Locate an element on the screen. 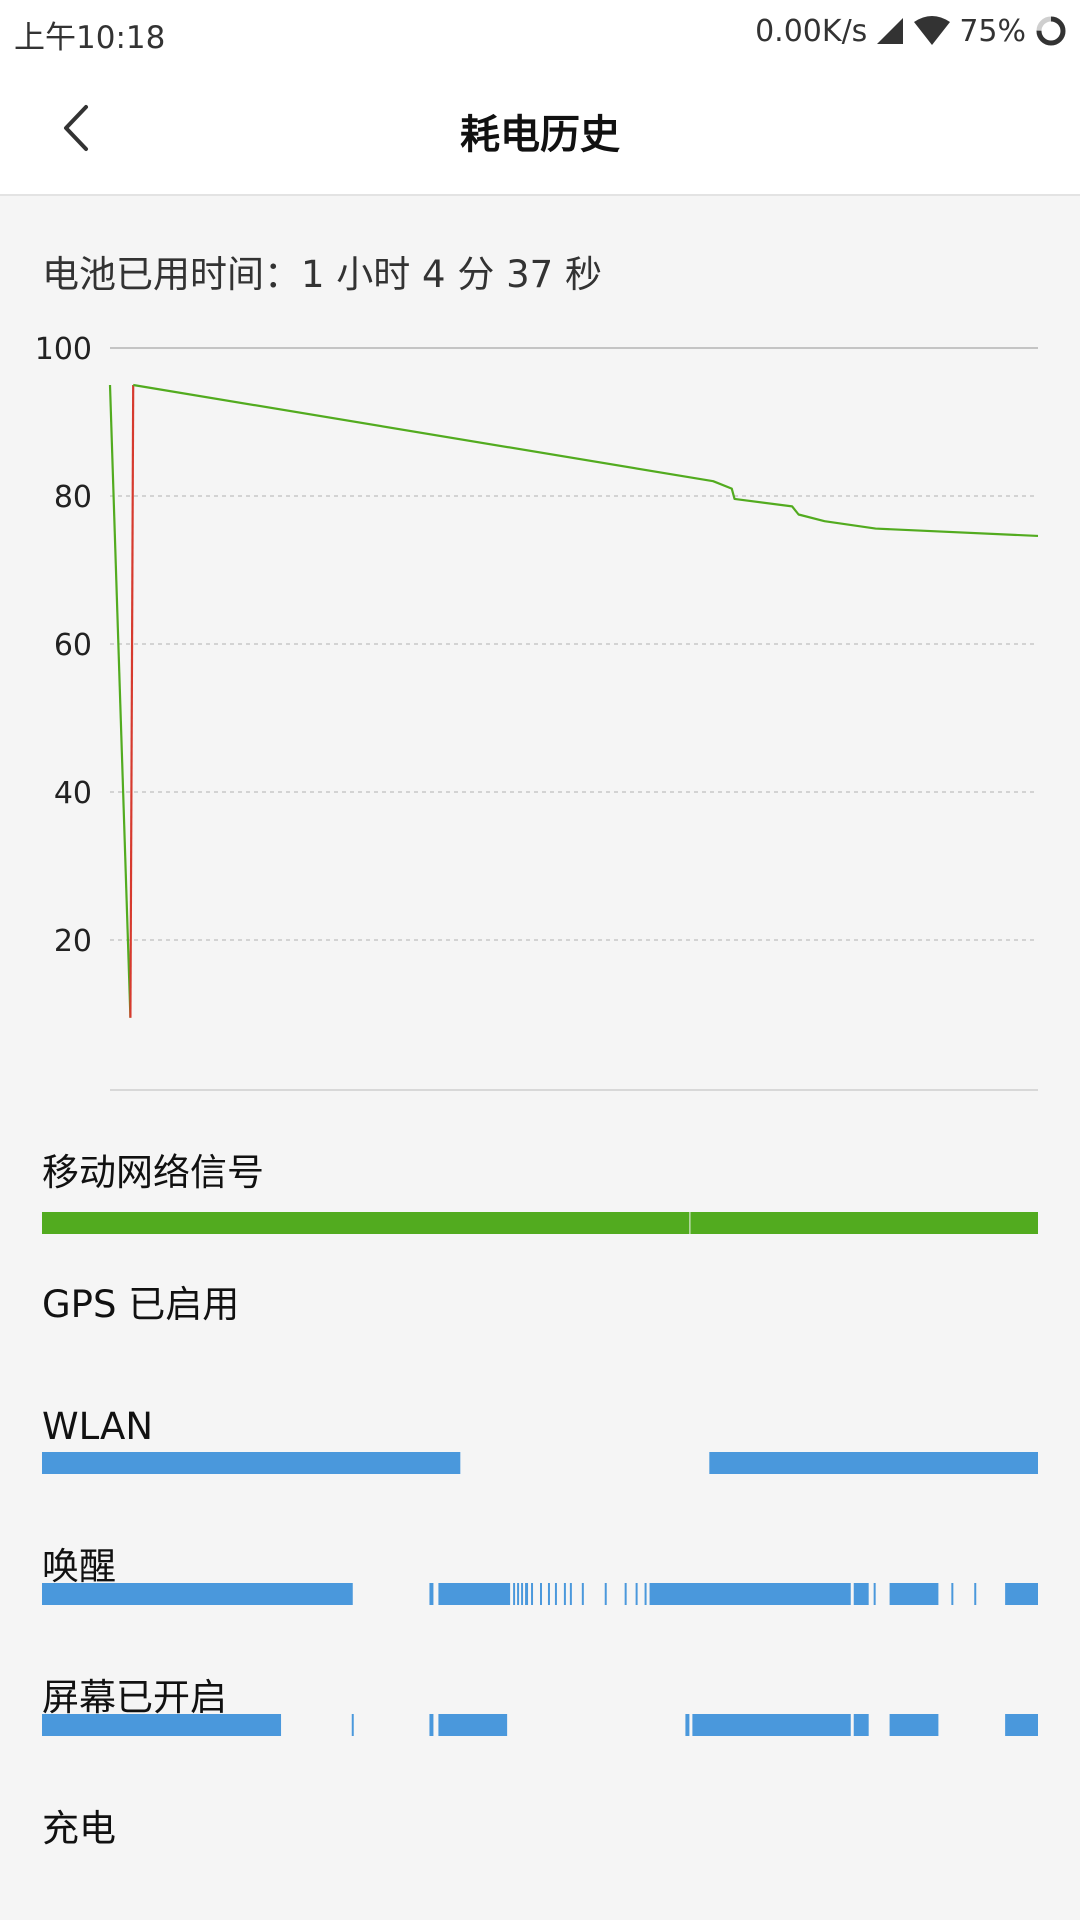 The image size is (1080, 1920). mobile-signal-label: 移动网络信号 is located at coordinates (153, 1172).